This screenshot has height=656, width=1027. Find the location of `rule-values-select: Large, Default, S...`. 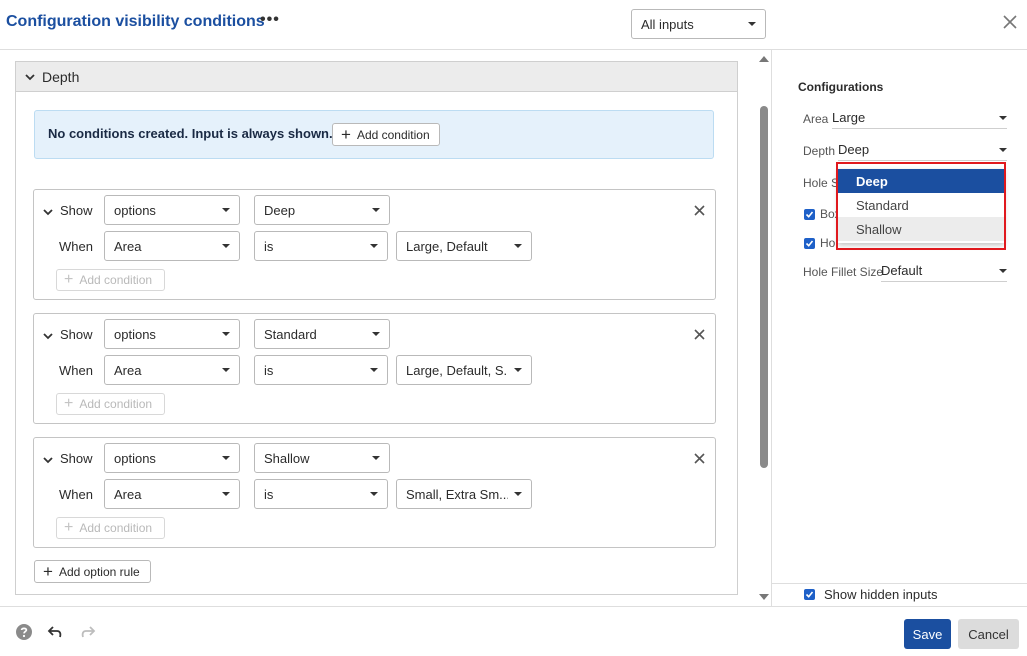

rule-values-select: Large, Default, S... is located at coordinates (464, 370).